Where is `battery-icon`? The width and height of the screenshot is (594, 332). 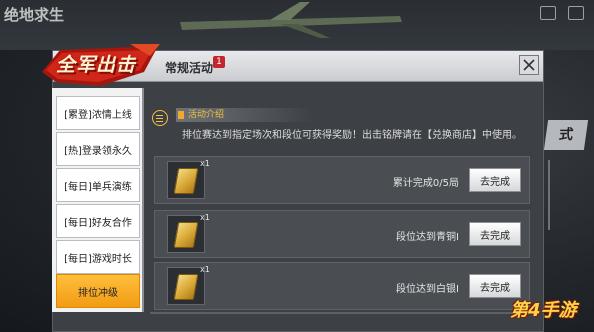
battery-icon is located at coordinates (548, 13).